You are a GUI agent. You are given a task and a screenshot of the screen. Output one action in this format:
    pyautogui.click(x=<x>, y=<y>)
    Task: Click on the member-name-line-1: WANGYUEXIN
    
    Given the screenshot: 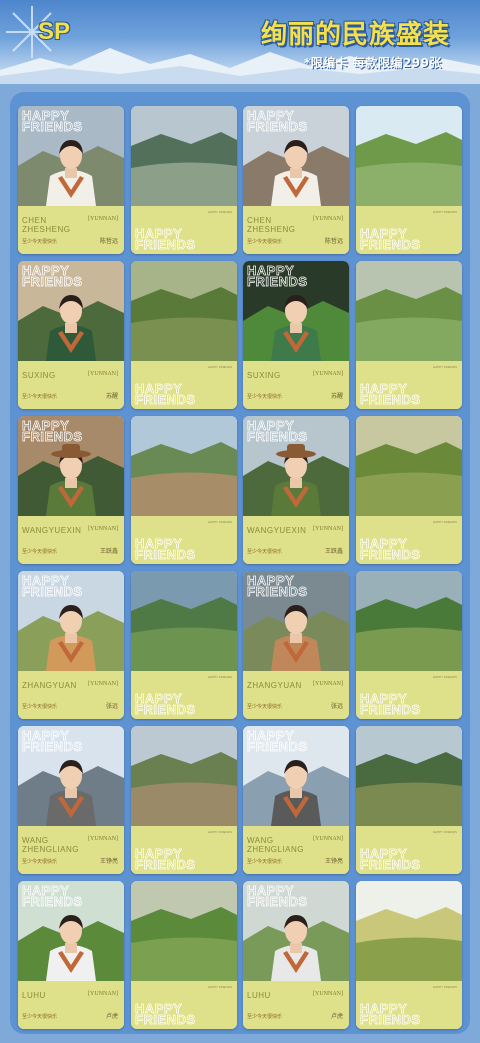 What is the action you would take?
    pyautogui.click(x=52, y=530)
    